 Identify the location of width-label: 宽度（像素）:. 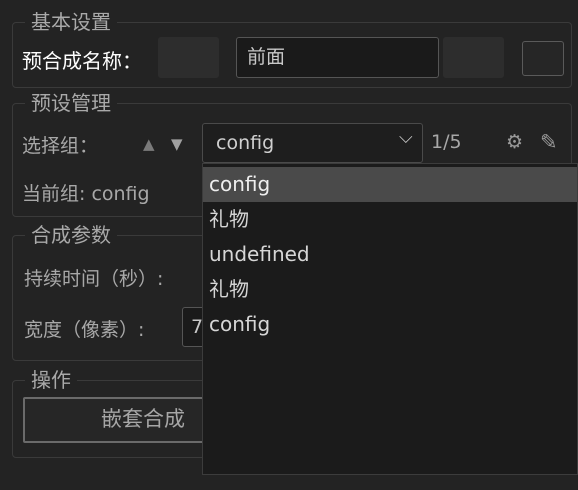
(84, 330).